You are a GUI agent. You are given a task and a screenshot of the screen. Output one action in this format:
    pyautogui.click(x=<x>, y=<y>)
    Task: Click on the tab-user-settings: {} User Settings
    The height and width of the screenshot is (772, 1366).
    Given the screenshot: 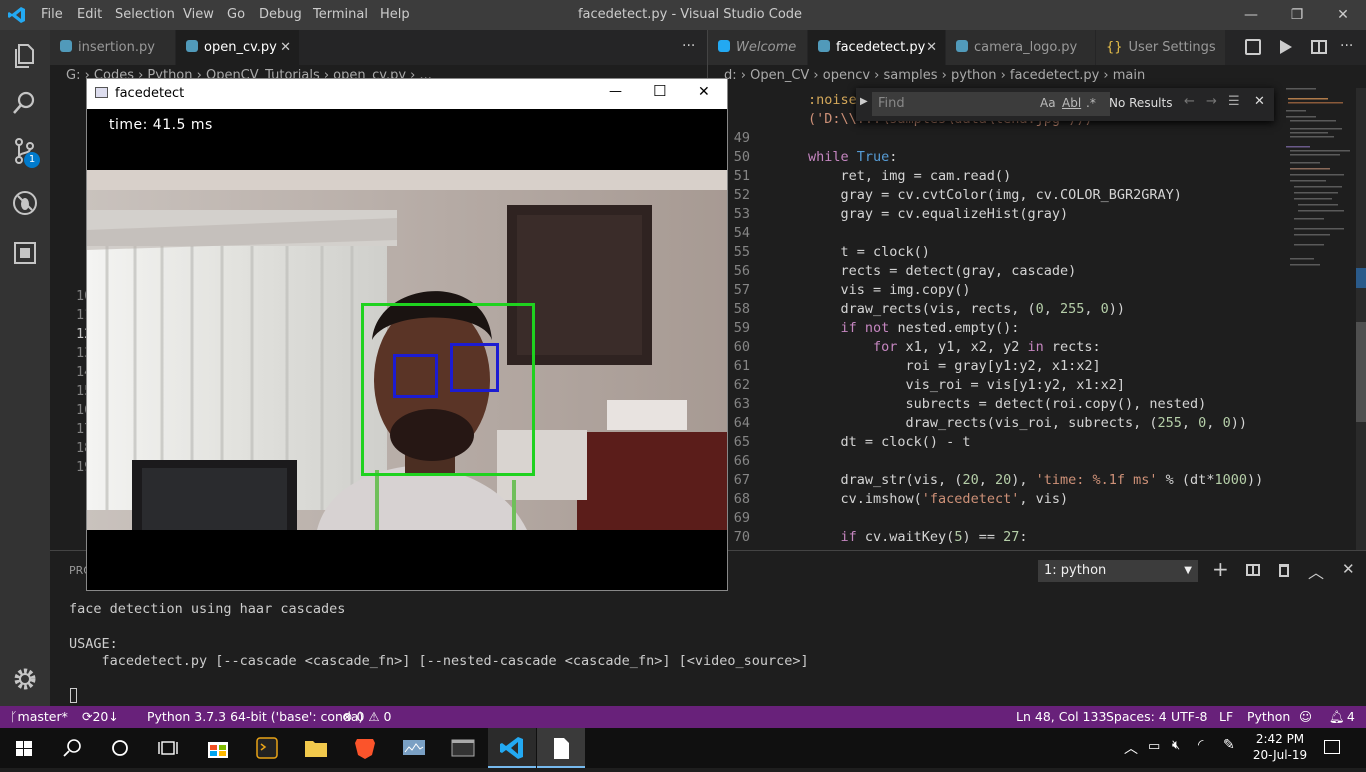 What is the action you would take?
    pyautogui.click(x=1161, y=47)
    